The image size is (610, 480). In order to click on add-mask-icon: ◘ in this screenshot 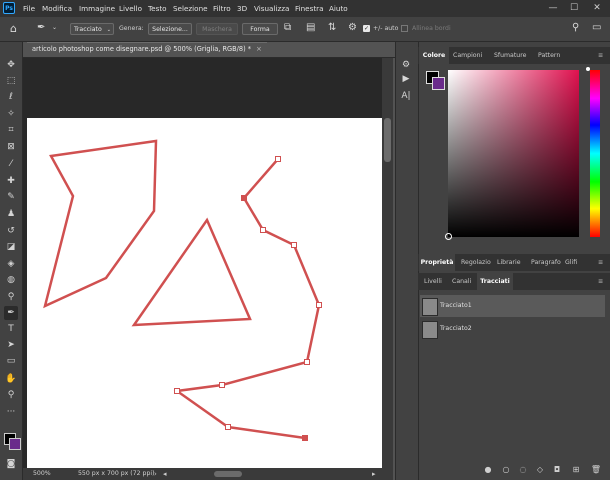, I will do `click(557, 470)`.